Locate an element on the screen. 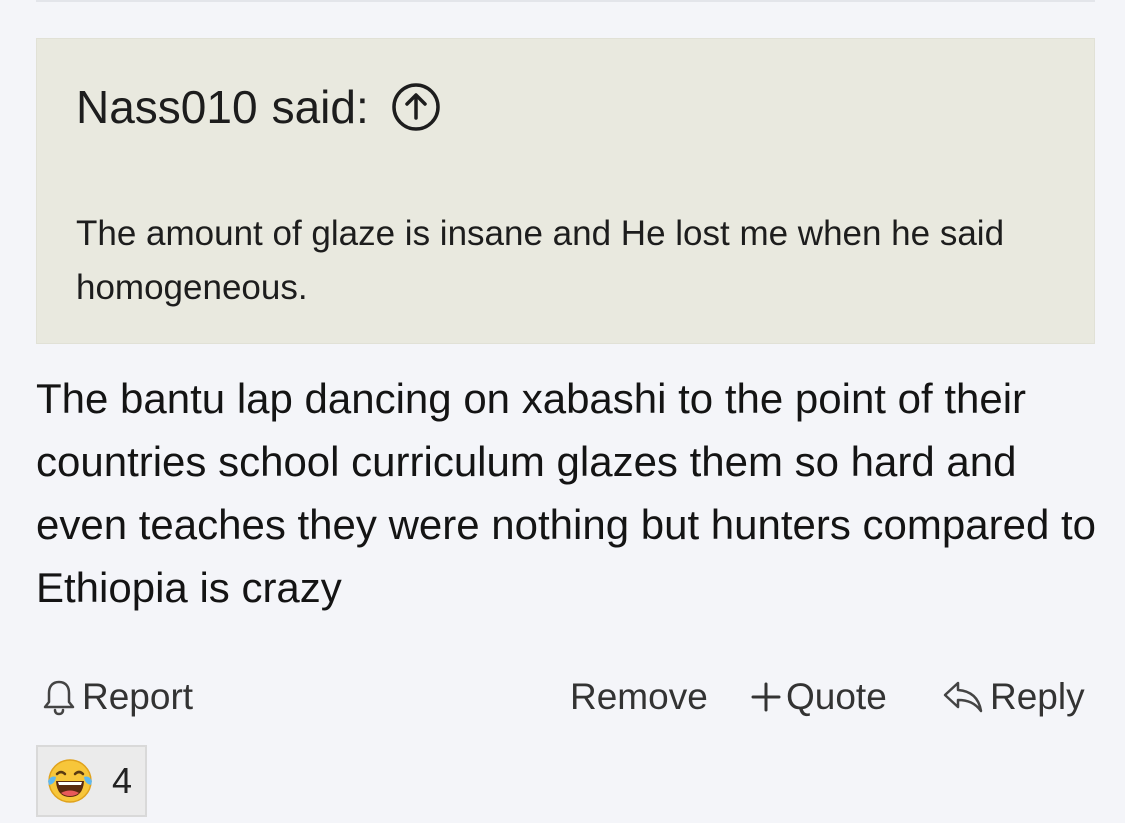  remove-label: Remove is located at coordinates (639, 696).